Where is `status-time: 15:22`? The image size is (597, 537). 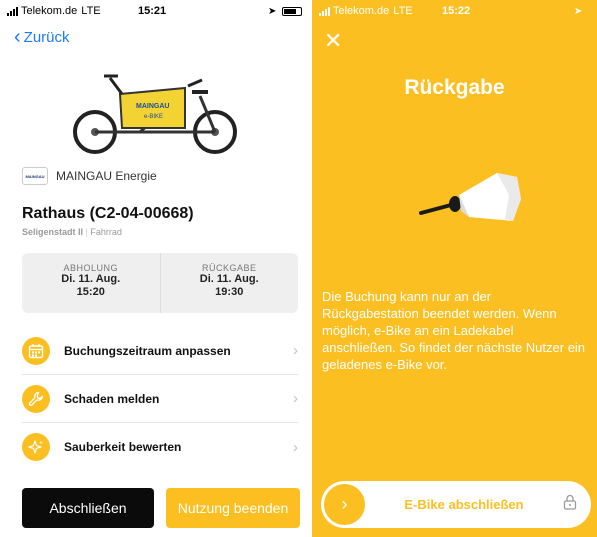 status-time: 15:22 is located at coordinates (456, 11).